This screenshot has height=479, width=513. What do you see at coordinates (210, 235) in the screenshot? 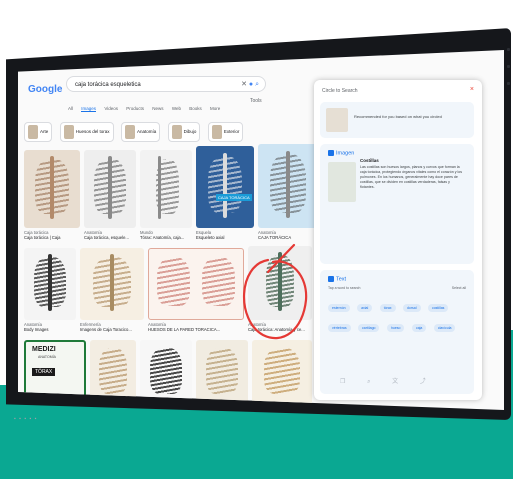
I see `result-caption: Esquela Esqueleto axial` at bounding box center [210, 235].